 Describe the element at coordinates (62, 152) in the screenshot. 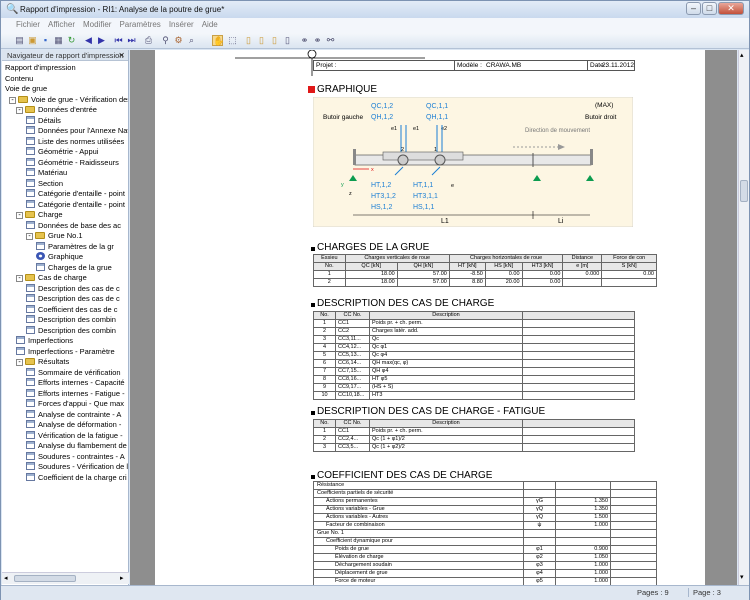

I see `navigator-item: Géométrie - Appui` at that location.